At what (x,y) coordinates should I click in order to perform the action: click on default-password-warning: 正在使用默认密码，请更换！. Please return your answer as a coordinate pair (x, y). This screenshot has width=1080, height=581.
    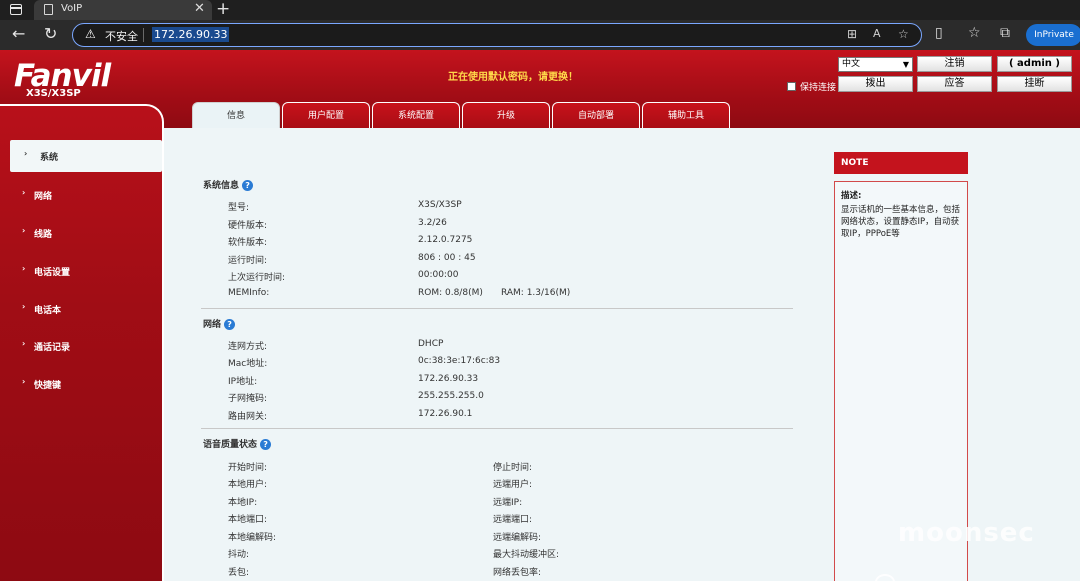
    Looking at the image, I should click on (513, 77).